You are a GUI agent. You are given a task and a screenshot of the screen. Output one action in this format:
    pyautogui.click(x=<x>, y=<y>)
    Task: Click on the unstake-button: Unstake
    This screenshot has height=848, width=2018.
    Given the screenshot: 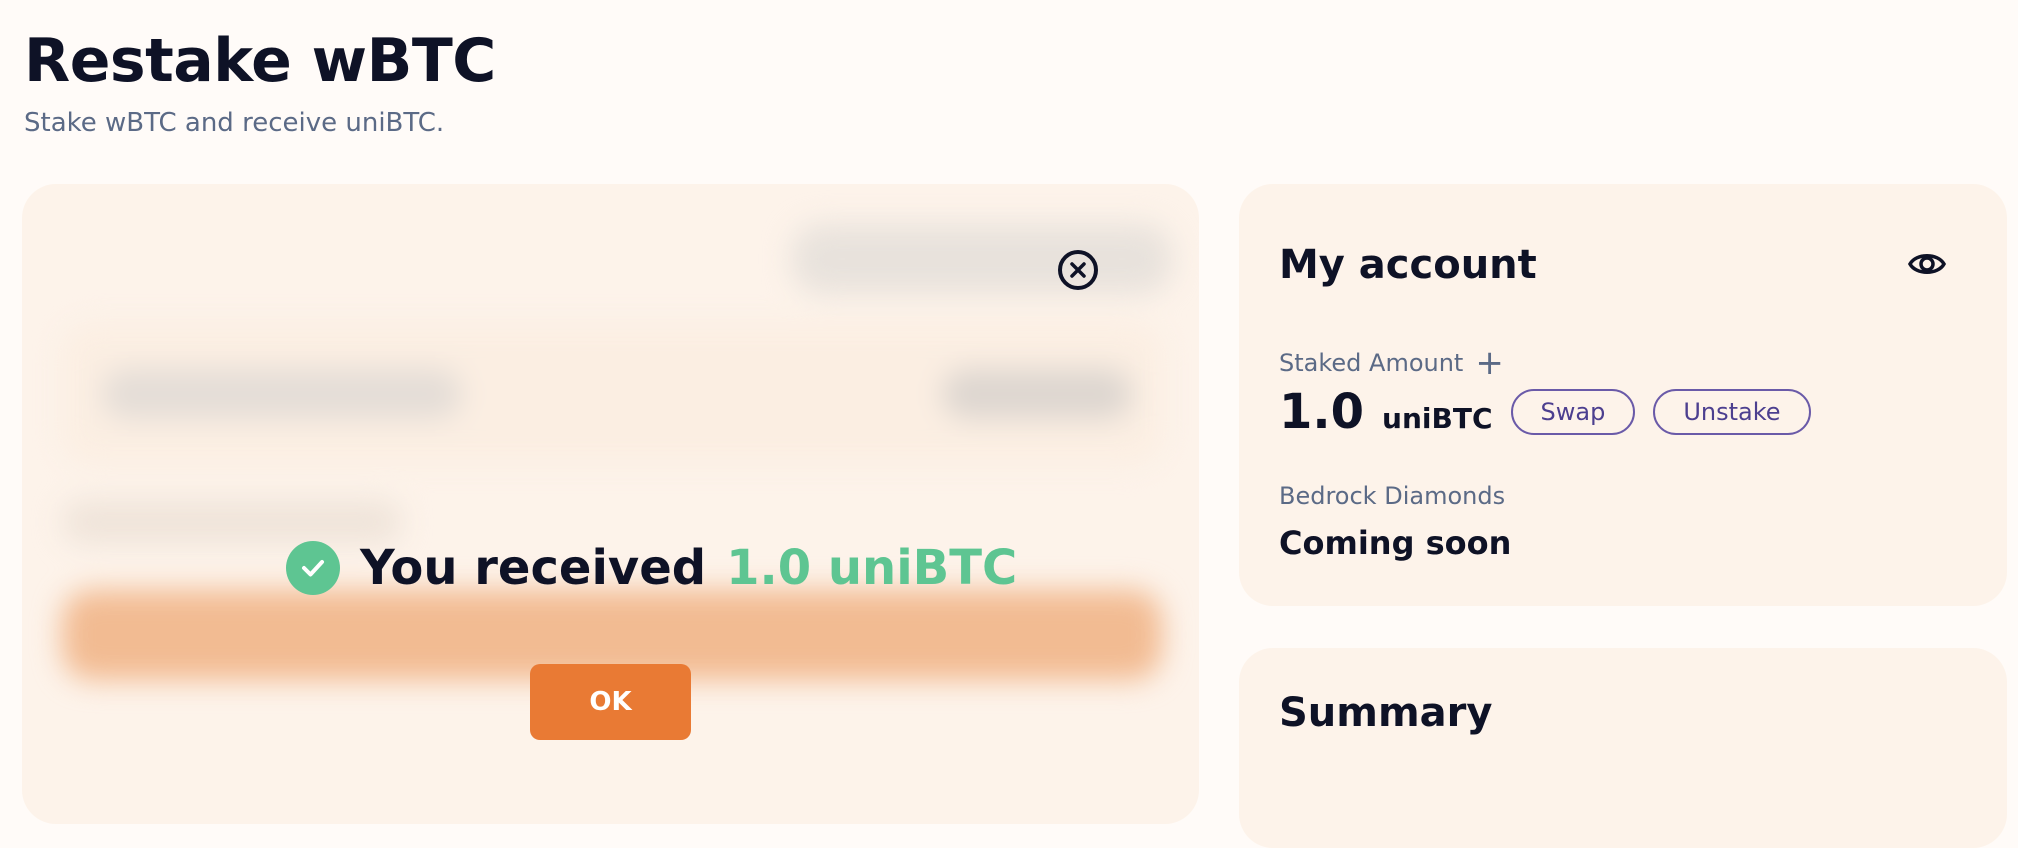 What is the action you would take?
    pyautogui.click(x=1732, y=412)
    